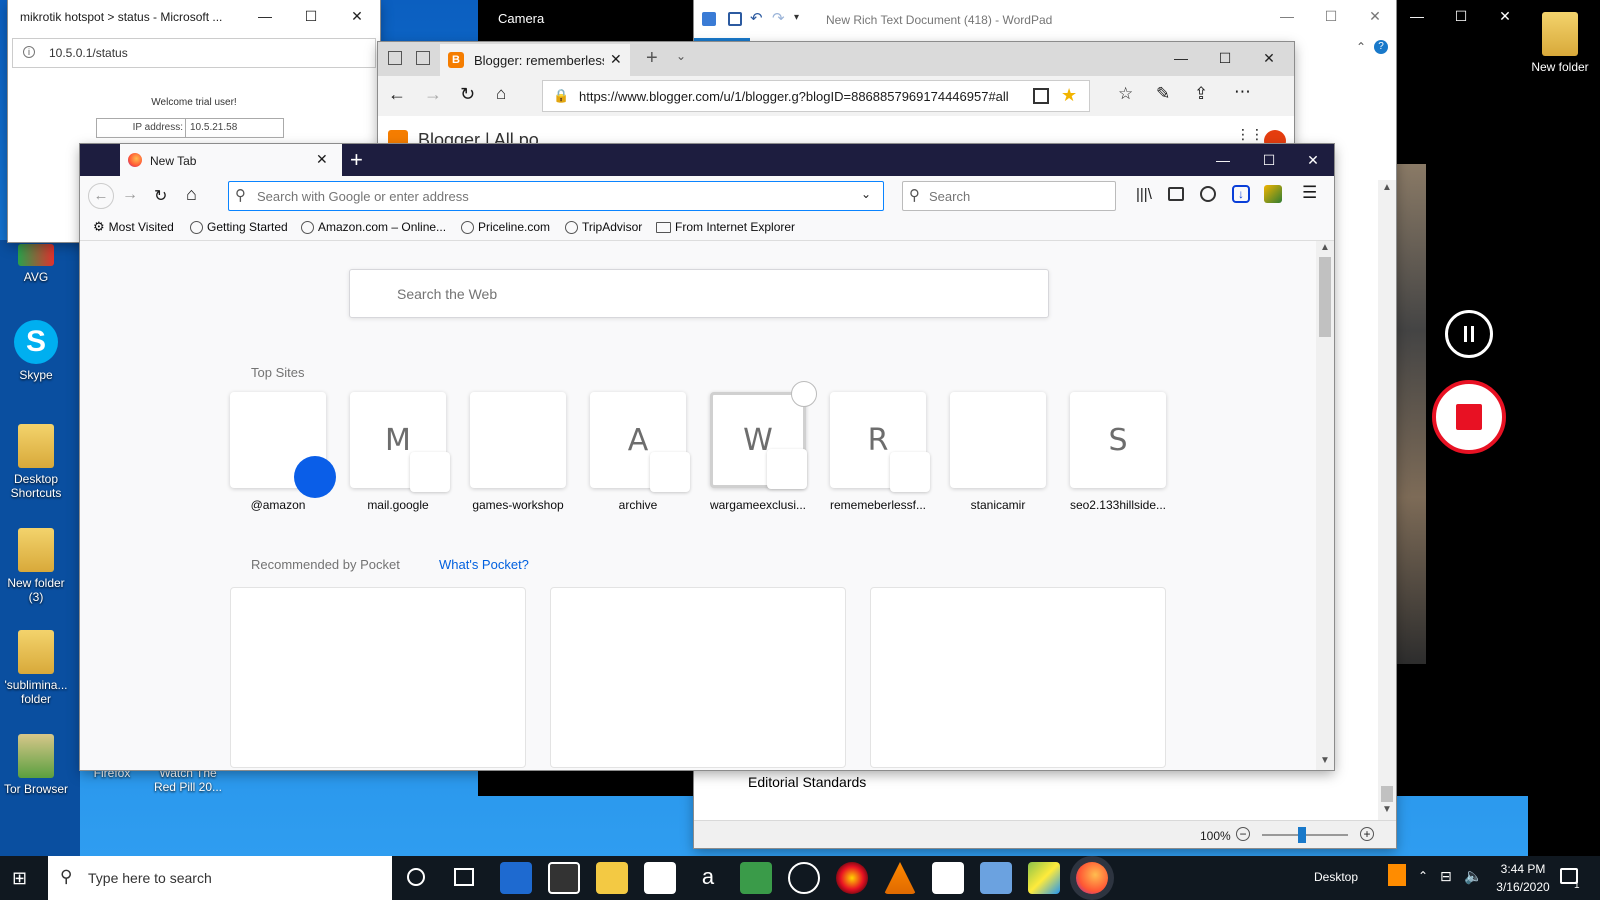 This screenshot has height=900, width=1600. What do you see at coordinates (416, 877) in the screenshot?
I see `cortana-icon` at bounding box center [416, 877].